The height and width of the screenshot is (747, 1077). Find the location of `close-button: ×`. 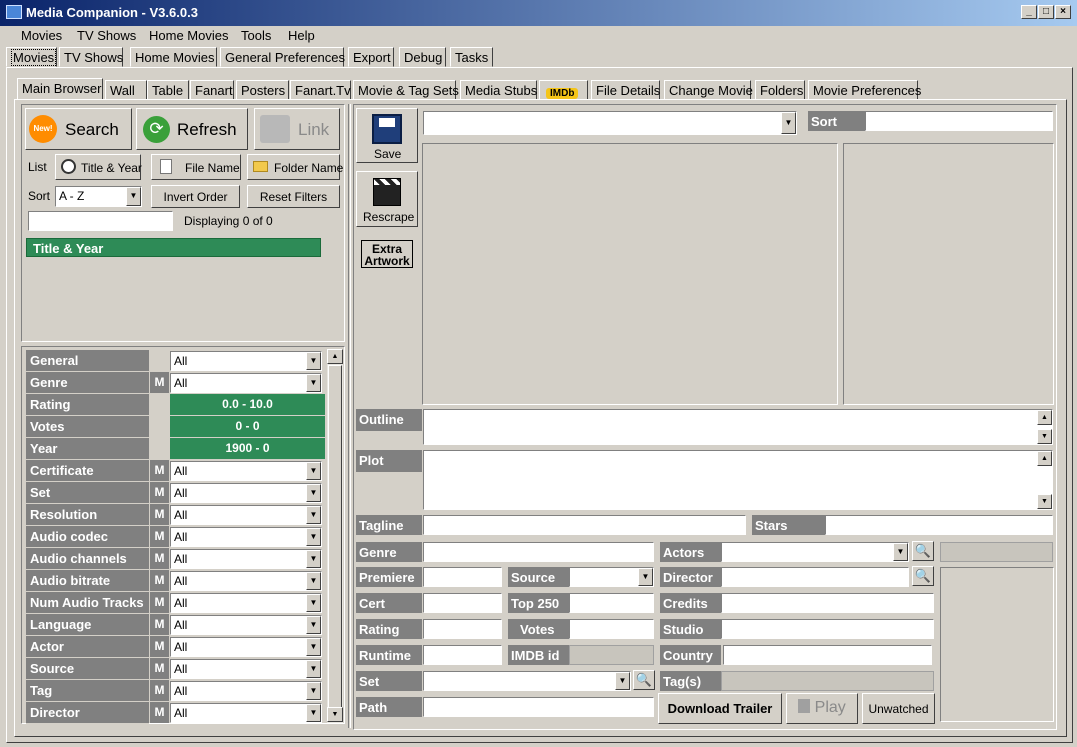

close-button: × is located at coordinates (1063, 12).